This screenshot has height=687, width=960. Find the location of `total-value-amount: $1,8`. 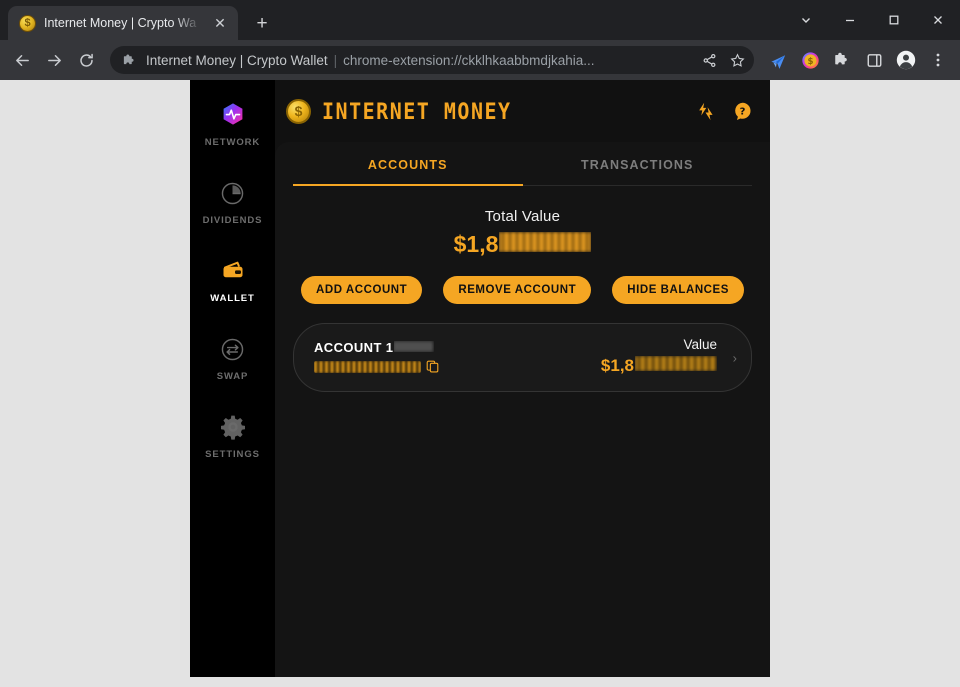

total-value-amount: $1,8 is located at coordinates (523, 244).